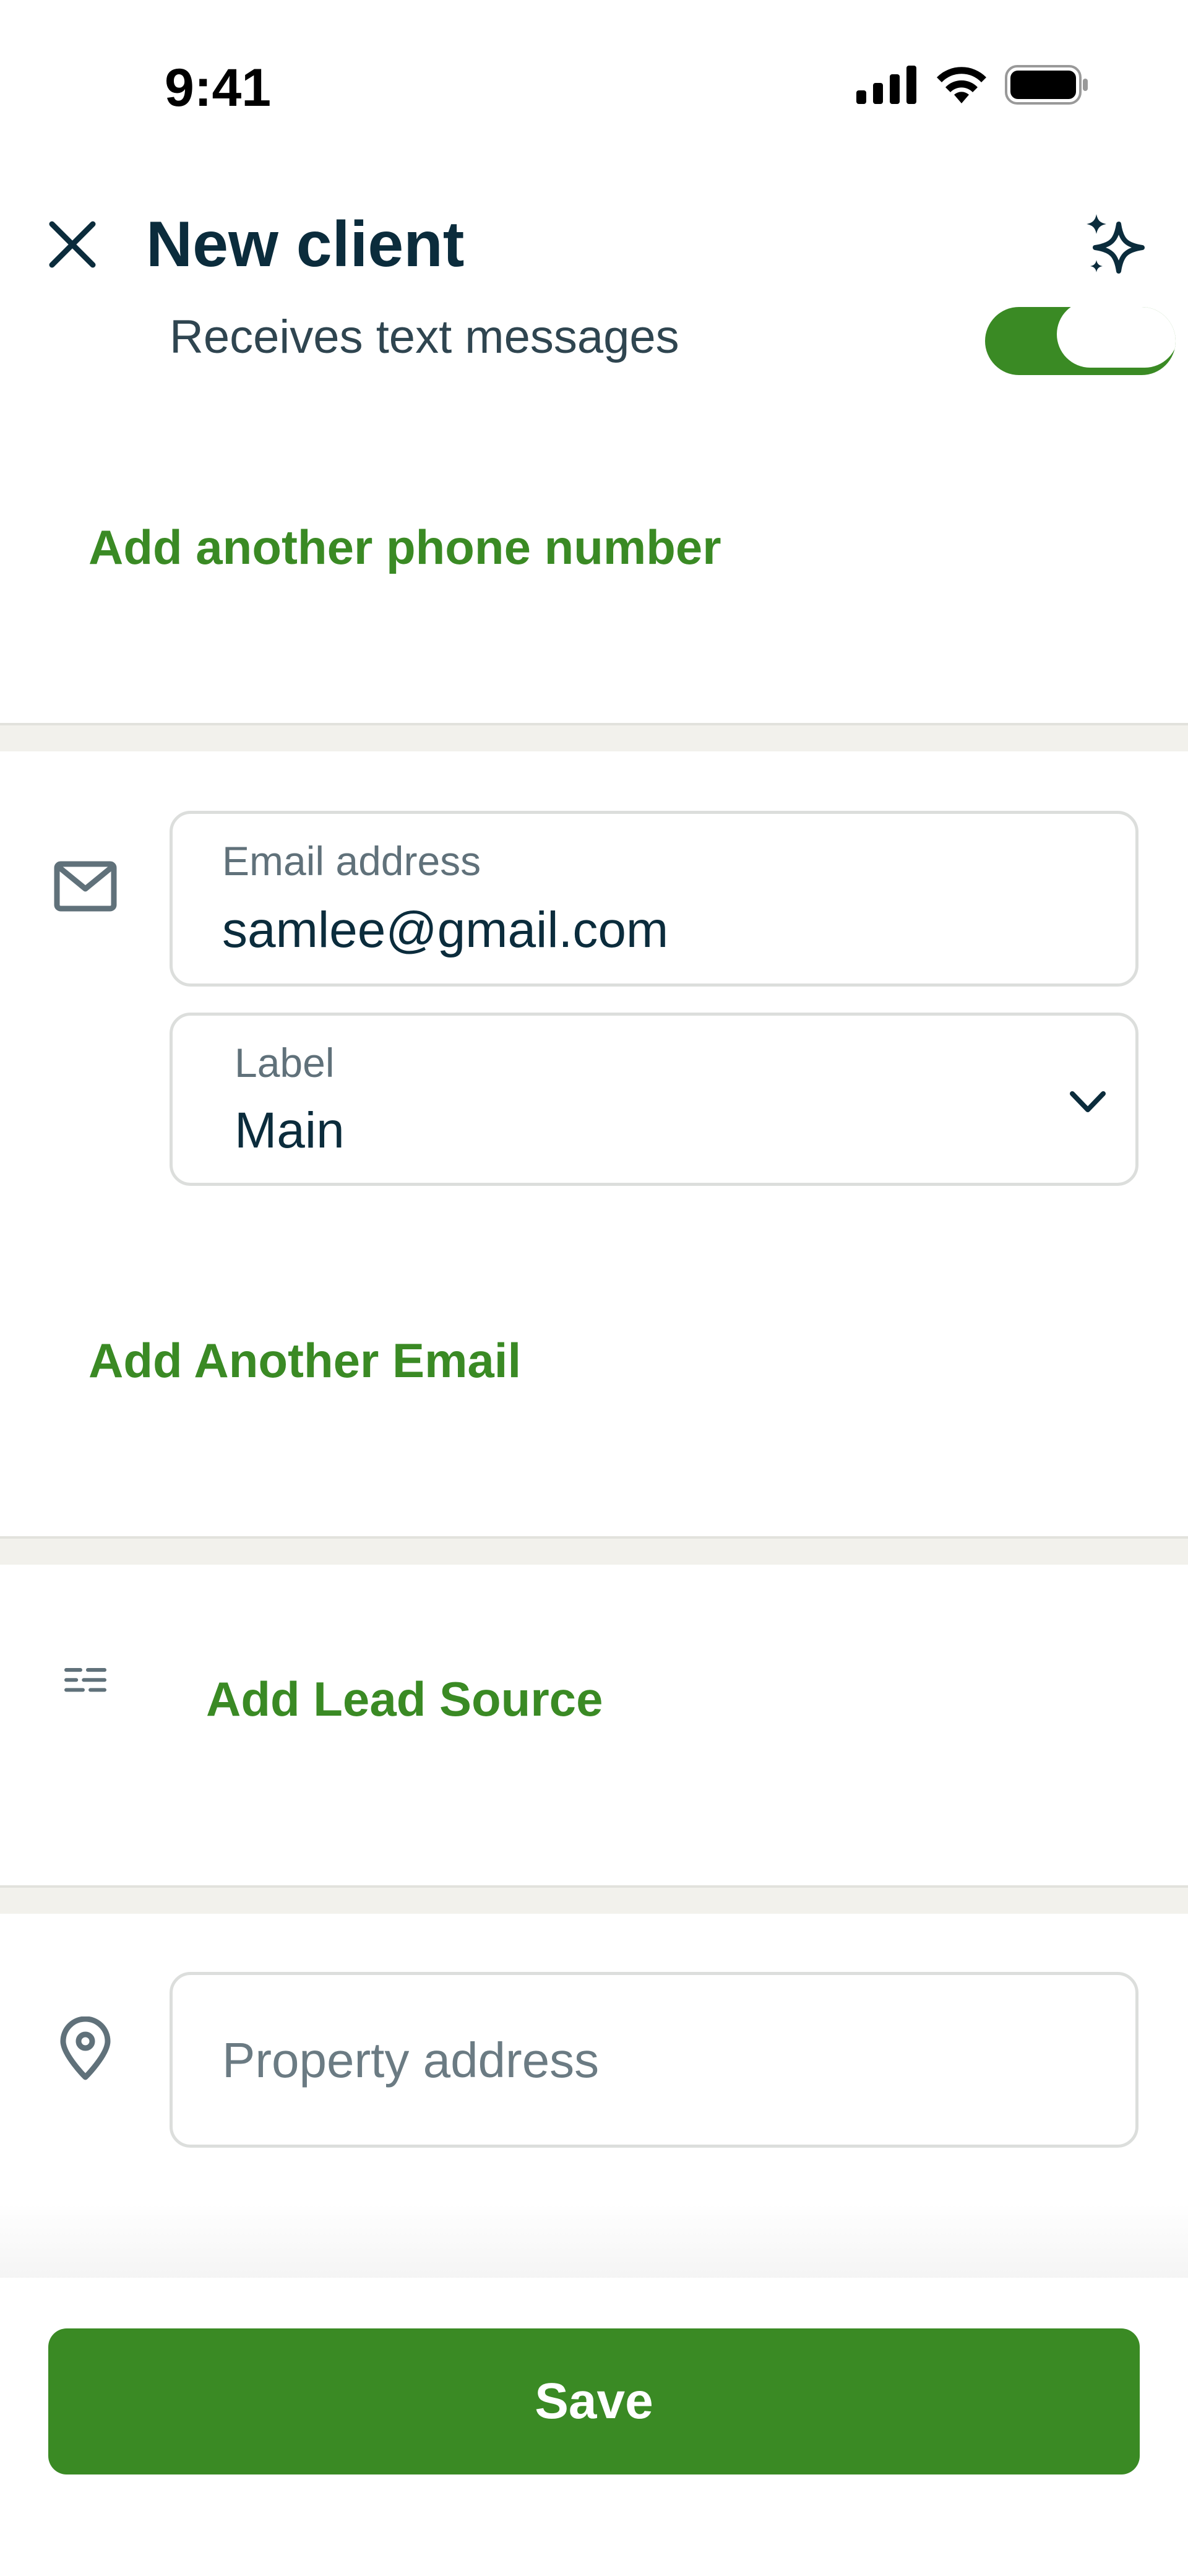  I want to click on email-field-value: samlee@gmail.com, so click(445, 930).